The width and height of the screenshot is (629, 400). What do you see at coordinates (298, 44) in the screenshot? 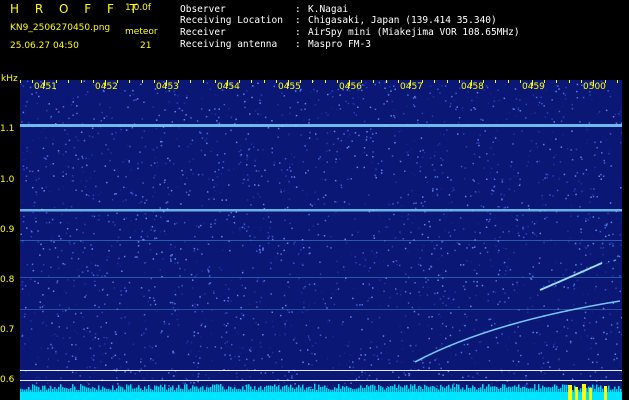
I see `antenna-colon: :` at bounding box center [298, 44].